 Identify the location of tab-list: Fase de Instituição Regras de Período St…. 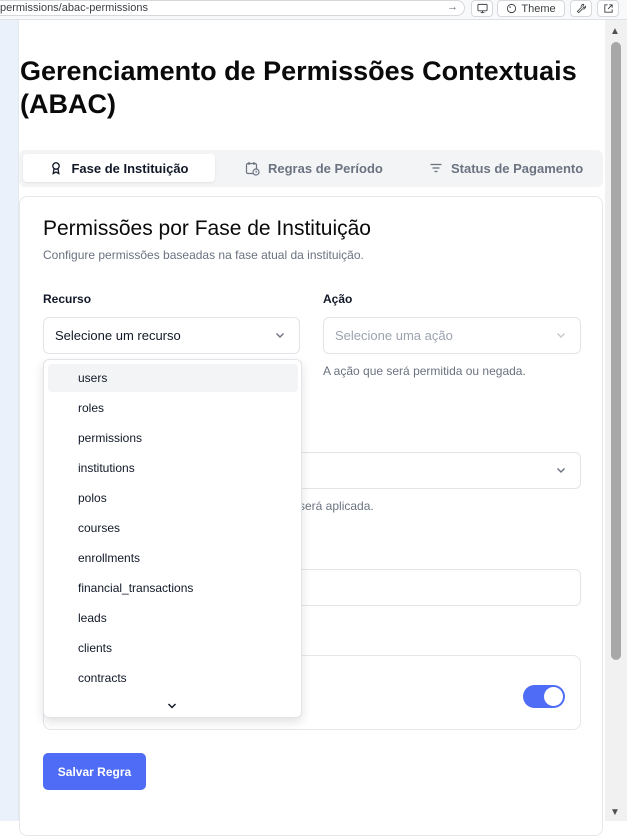
(311, 168).